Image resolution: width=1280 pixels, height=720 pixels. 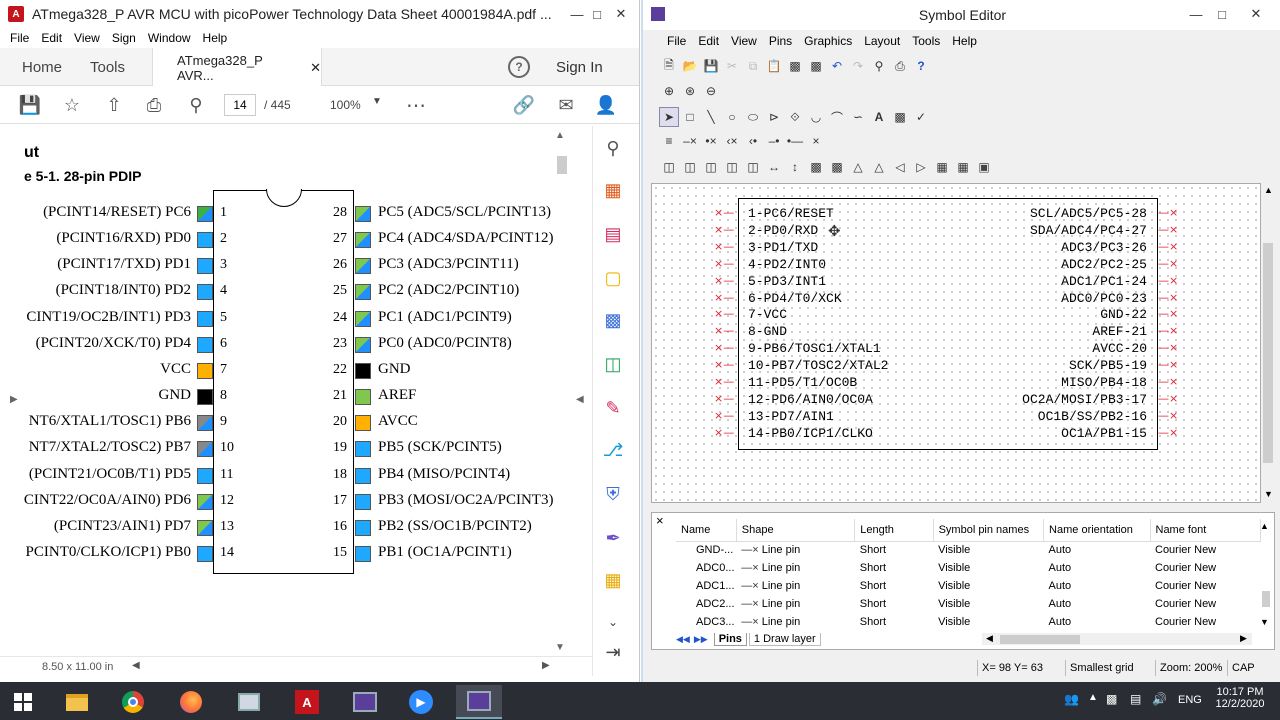 I want to click on tray-people-icon: 👥, so click(x=1071, y=699).